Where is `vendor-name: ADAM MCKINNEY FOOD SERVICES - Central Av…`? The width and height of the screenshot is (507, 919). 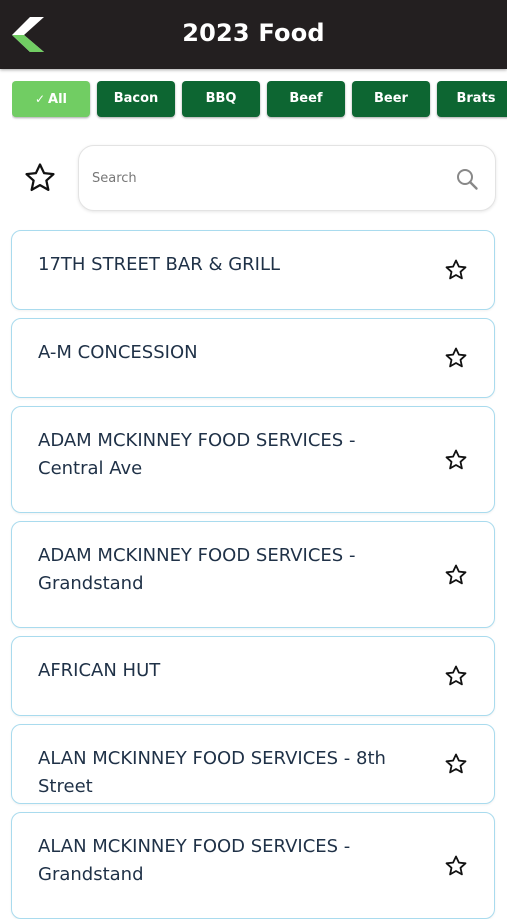
vendor-name: ADAM MCKINNEY FOOD SERVICES - Central Av… is located at coordinates (197, 454).